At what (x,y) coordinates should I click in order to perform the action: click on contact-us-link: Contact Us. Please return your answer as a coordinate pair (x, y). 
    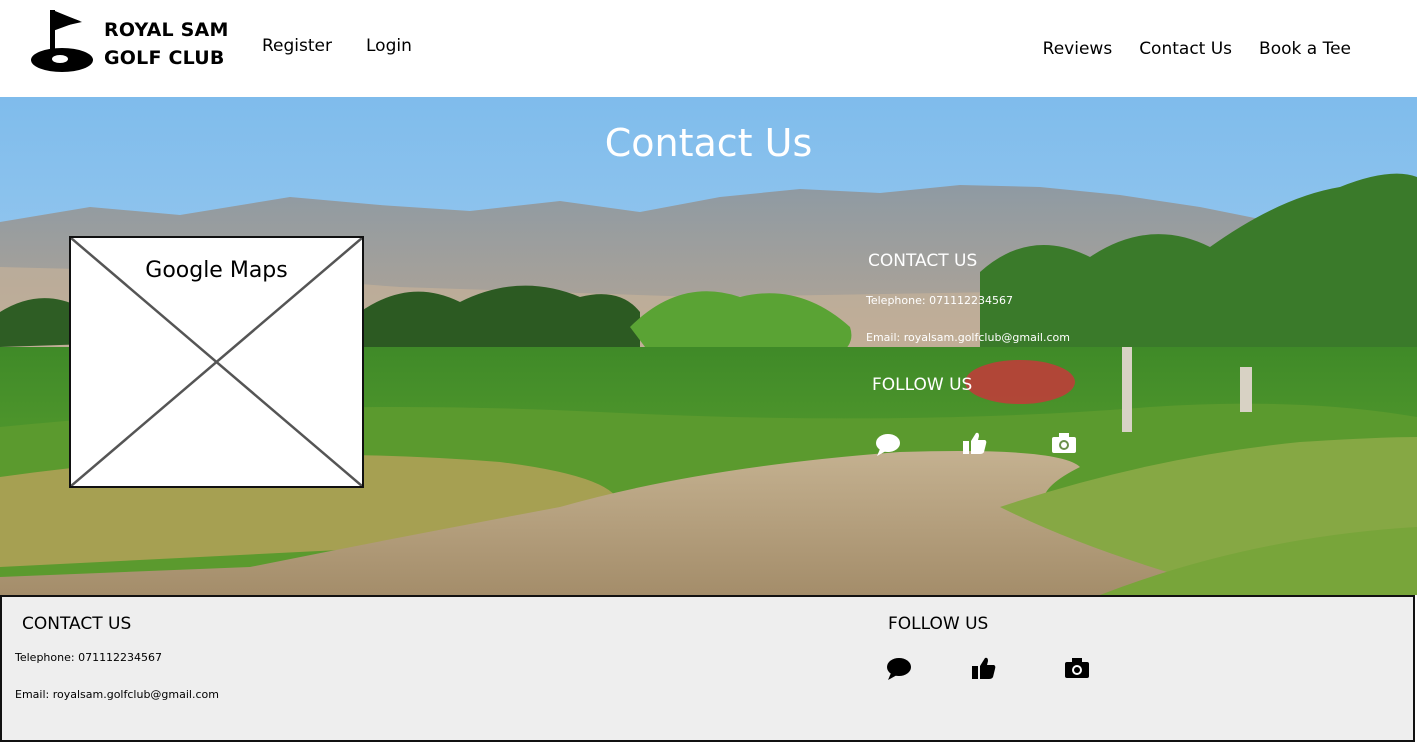
    Looking at the image, I should click on (1185, 49).